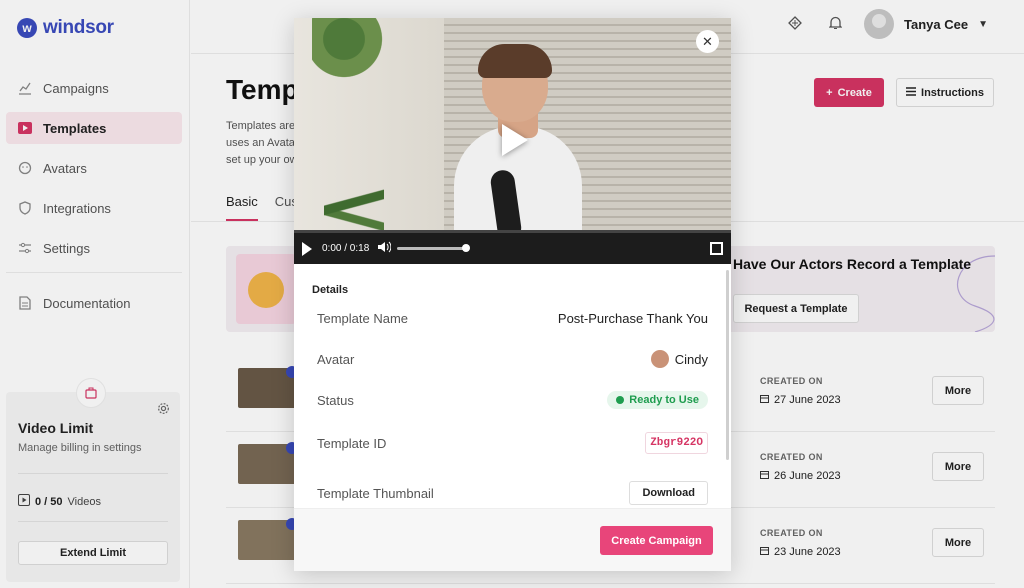  I want to click on close-button: ✕, so click(707, 41).